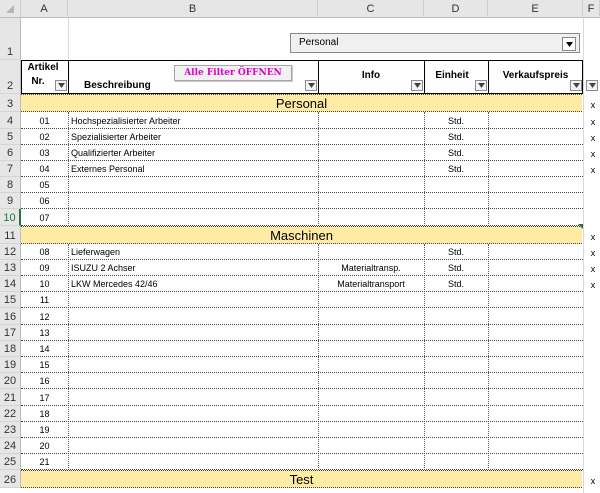 Image resolution: width=600 pixels, height=493 pixels. Describe the element at coordinates (456, 9) in the screenshot. I see `column-header-d: D` at that location.